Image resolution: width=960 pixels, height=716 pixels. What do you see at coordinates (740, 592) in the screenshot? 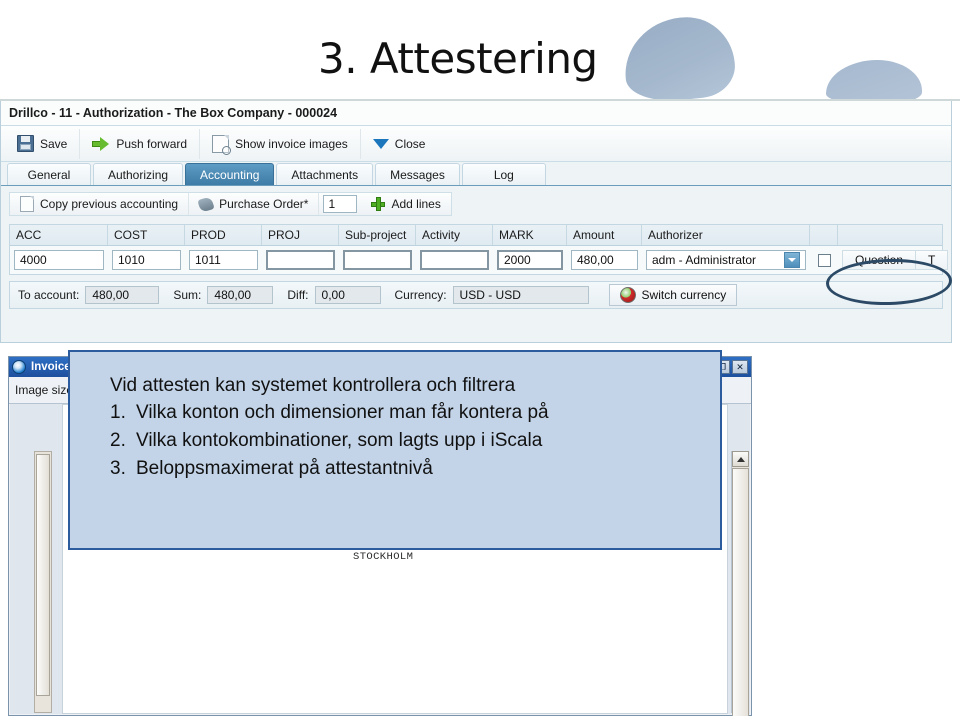
I see `viewer-scroll-thumb` at bounding box center [740, 592].